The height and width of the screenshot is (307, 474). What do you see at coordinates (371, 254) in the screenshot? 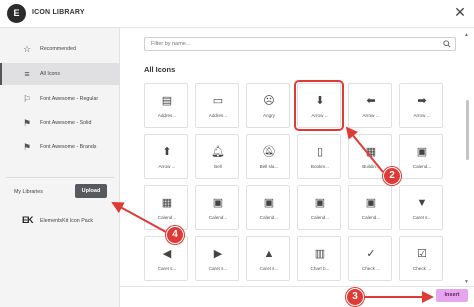
I see `check-circle-icon: ✓` at bounding box center [371, 254].